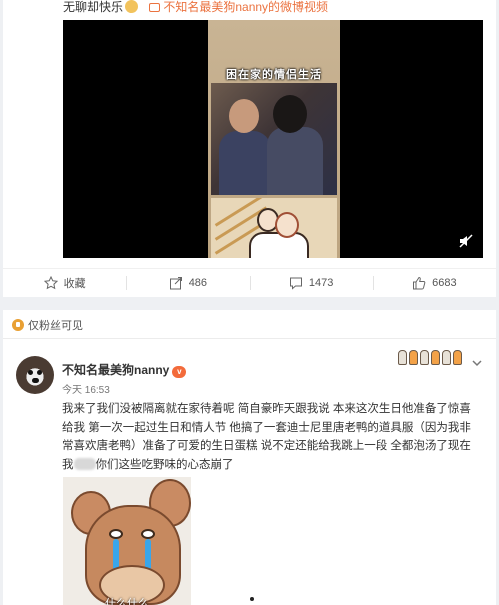 The image size is (499, 605). Describe the element at coordinates (477, 363) in the screenshot. I see `chevron-down-icon` at that location.